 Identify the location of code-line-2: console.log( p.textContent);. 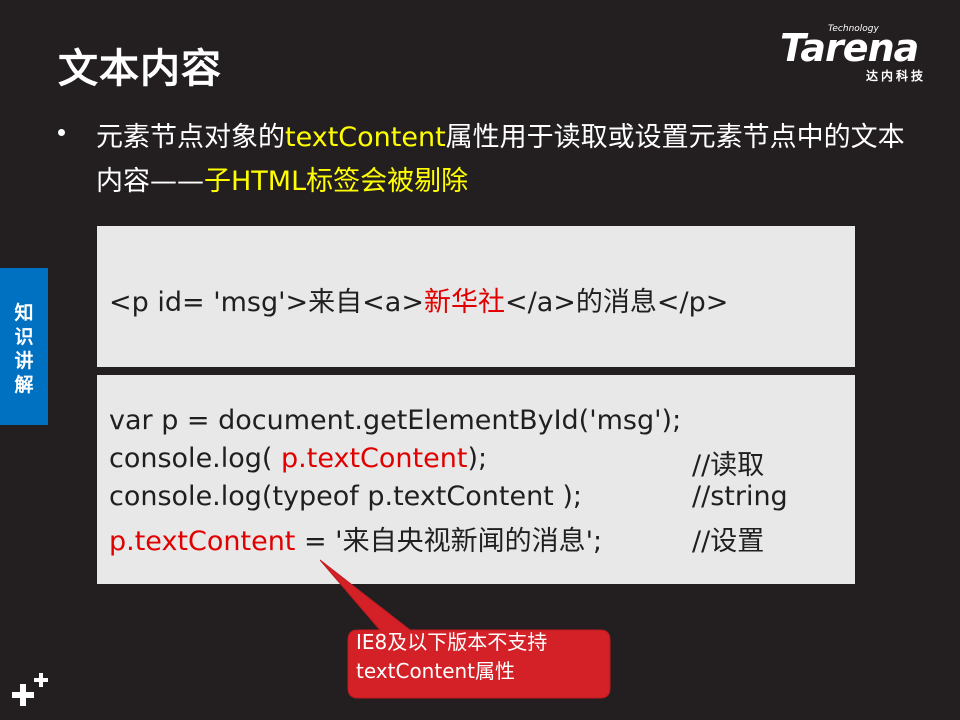
(298, 458).